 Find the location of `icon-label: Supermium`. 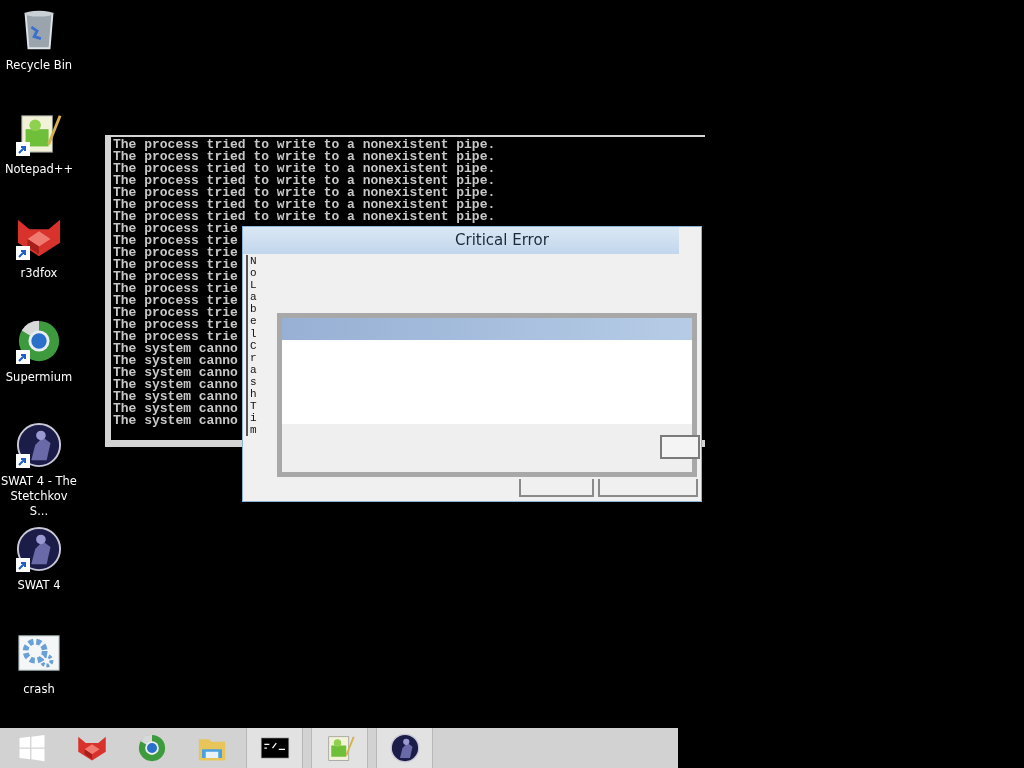

icon-label: Supermium is located at coordinates (39, 377).